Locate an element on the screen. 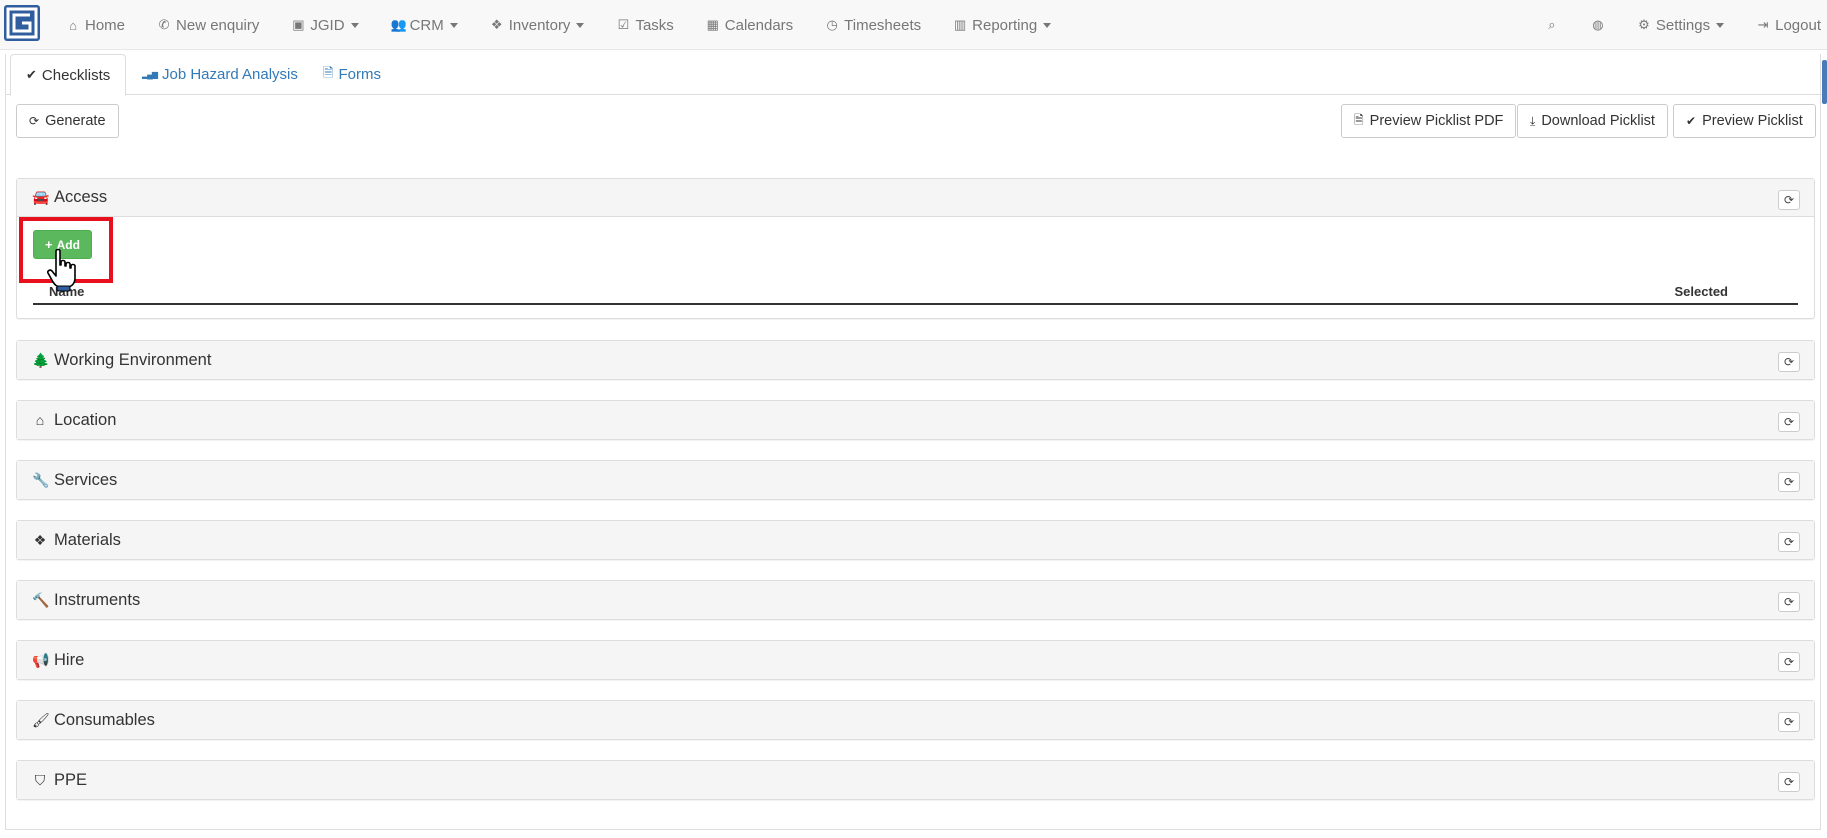 This screenshot has width=1827, height=838. panel-heading: ⛉ PPE ⟳ is located at coordinates (915, 780).